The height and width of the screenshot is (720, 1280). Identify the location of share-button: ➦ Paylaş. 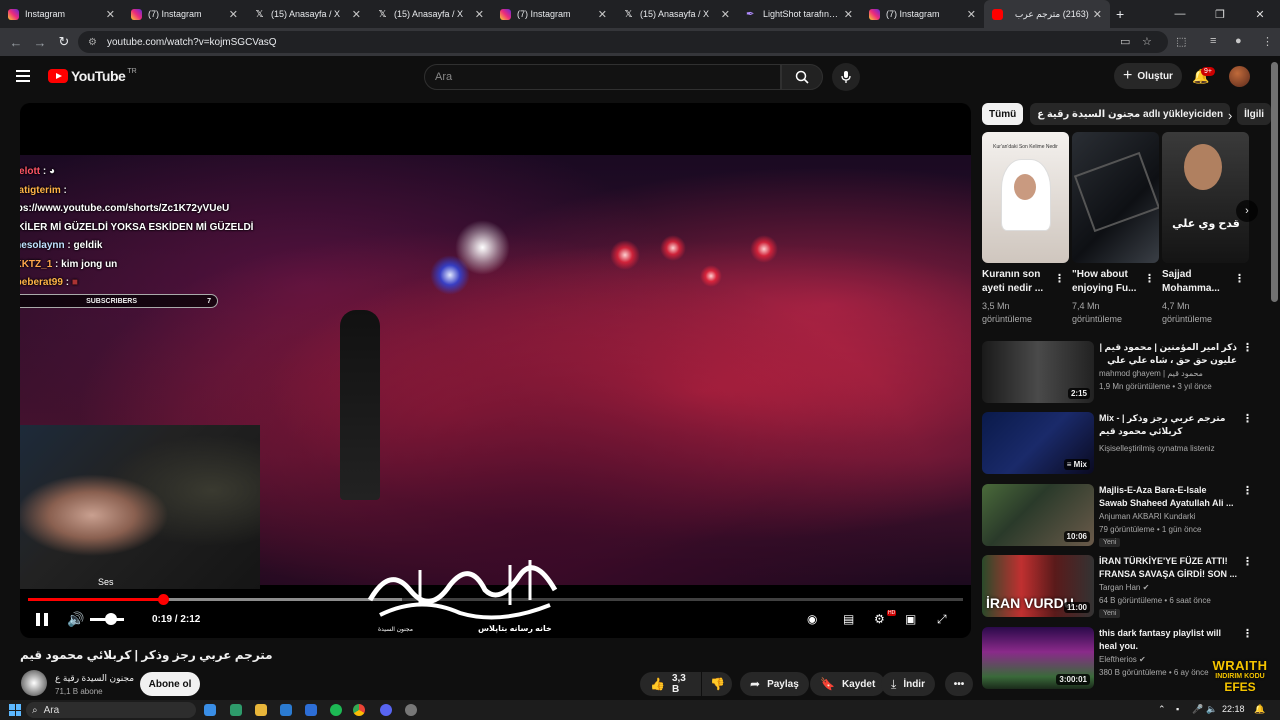
(774, 684).